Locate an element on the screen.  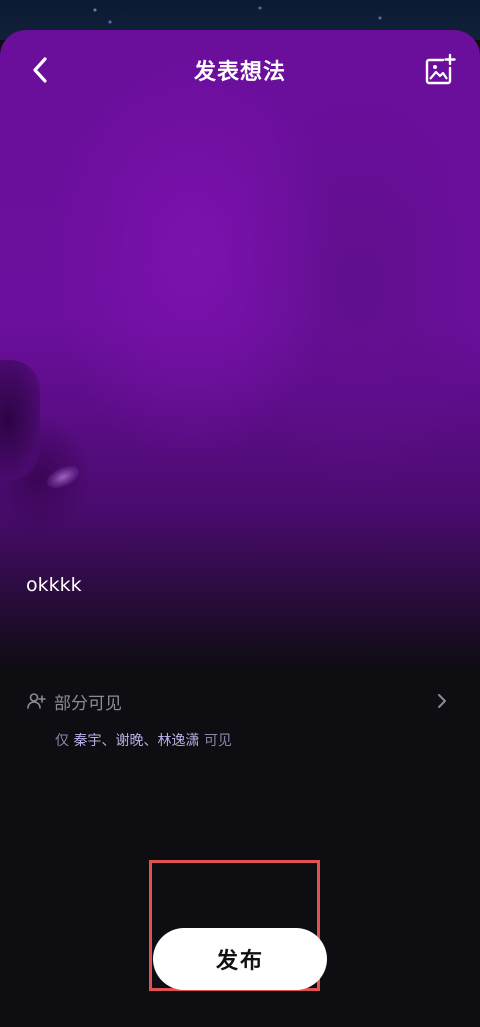
add-image-icon is located at coordinates (440, 69).